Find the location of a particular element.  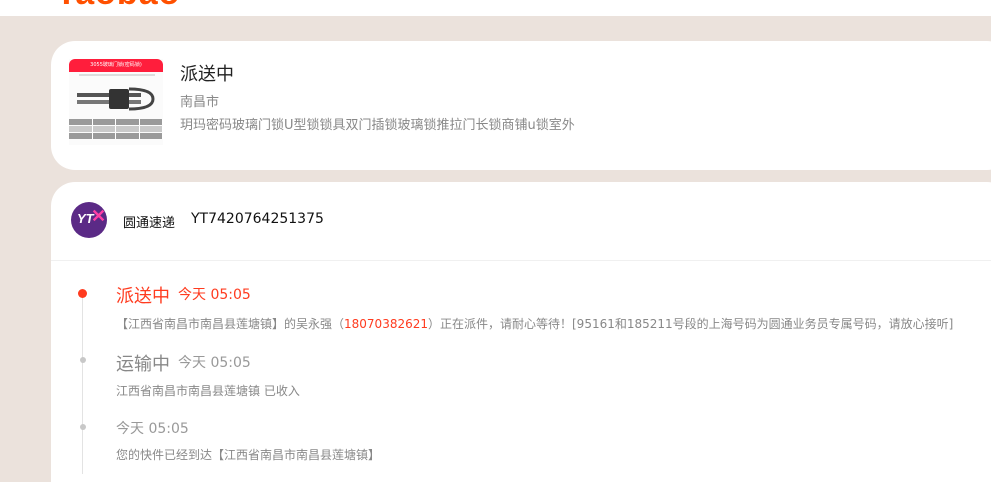

u-lock-icon is located at coordinates (116, 99).